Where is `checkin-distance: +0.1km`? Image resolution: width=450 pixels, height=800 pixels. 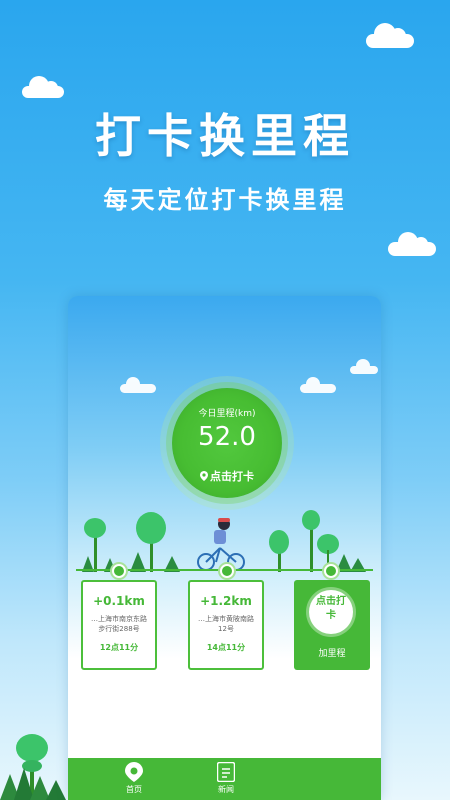 checkin-distance: +0.1km is located at coordinates (119, 601).